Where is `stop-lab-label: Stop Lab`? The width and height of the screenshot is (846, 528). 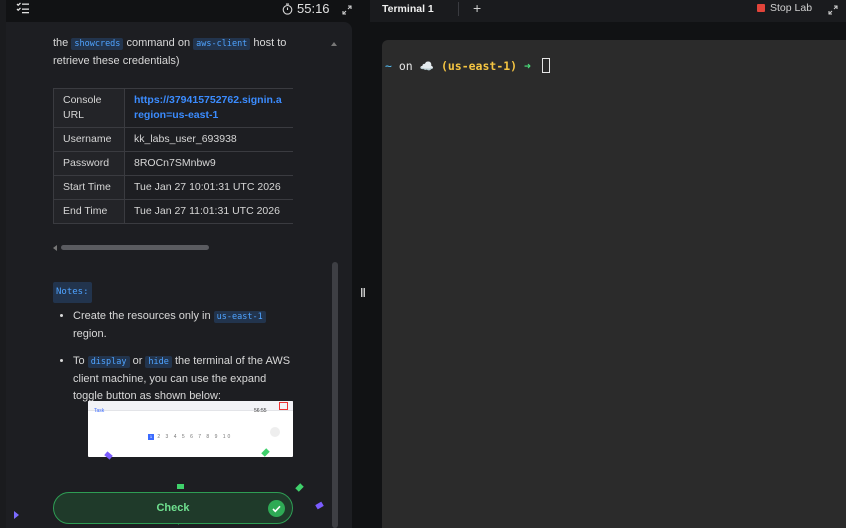 stop-lab-label: Stop Lab is located at coordinates (791, 8).